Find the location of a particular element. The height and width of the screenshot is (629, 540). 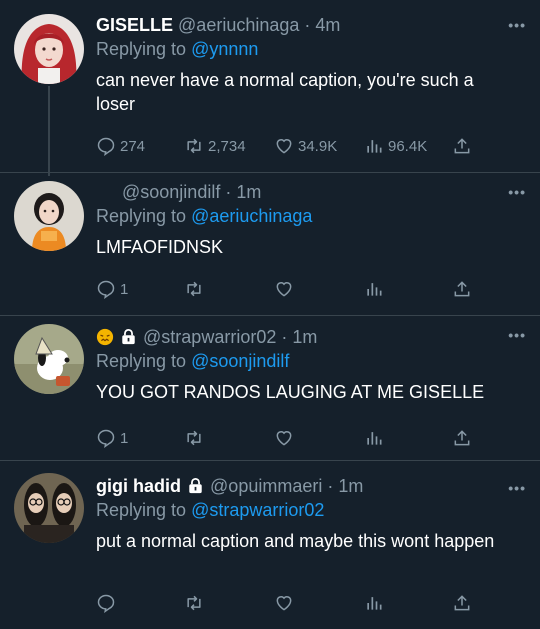

replying-to-handle: @ynnnn is located at coordinates (224, 49).